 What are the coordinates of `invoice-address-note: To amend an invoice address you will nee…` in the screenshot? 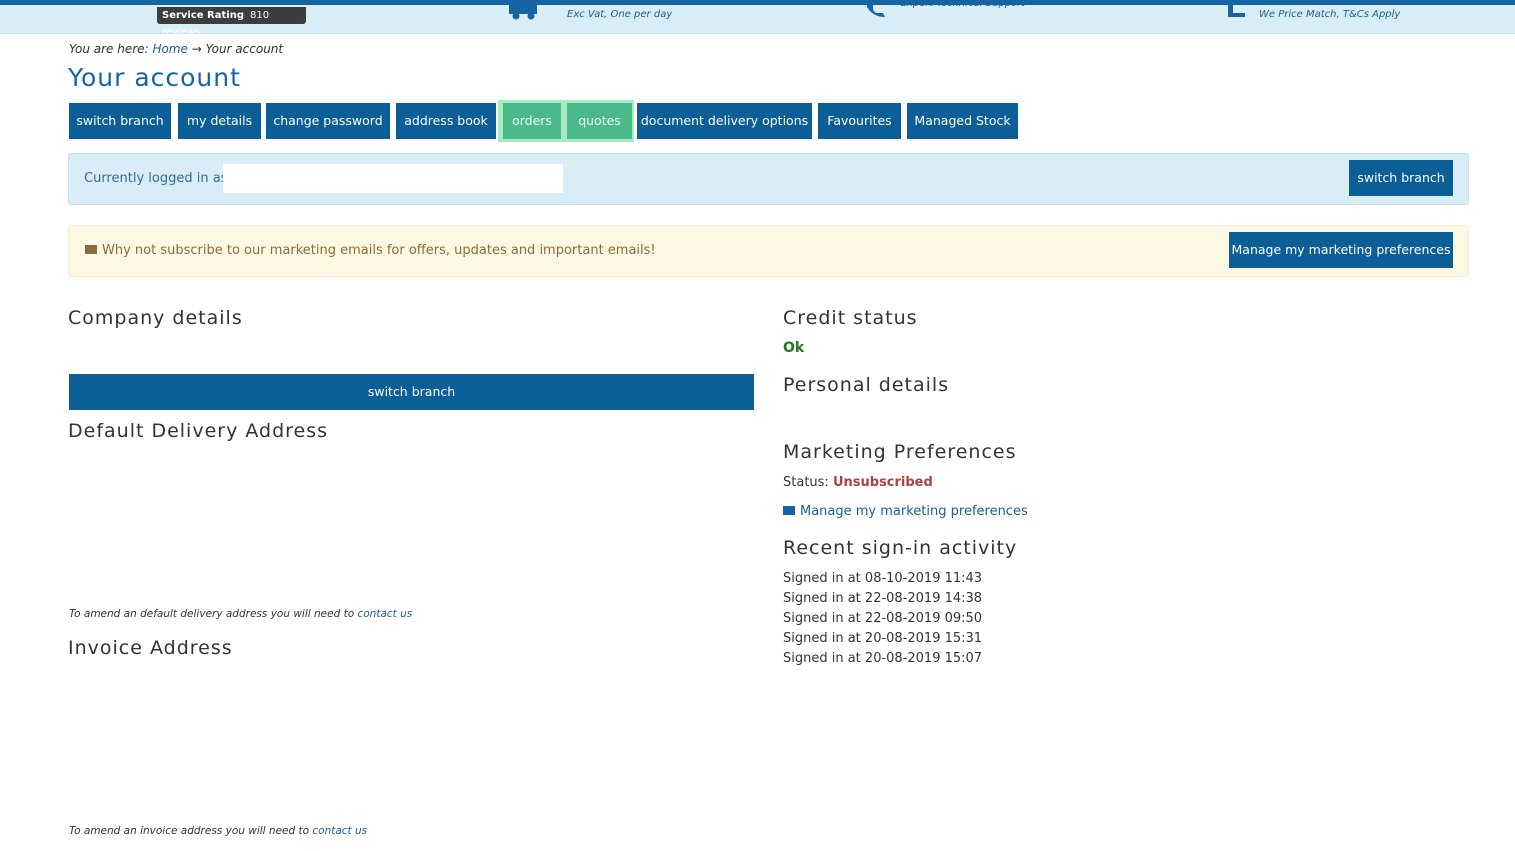 It's located at (218, 831).